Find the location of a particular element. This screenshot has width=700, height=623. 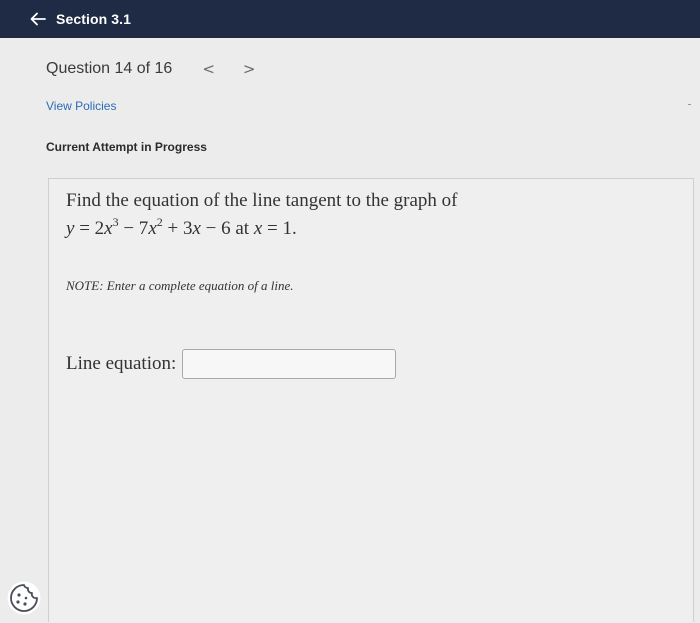

cookie-icon is located at coordinates (24, 598).